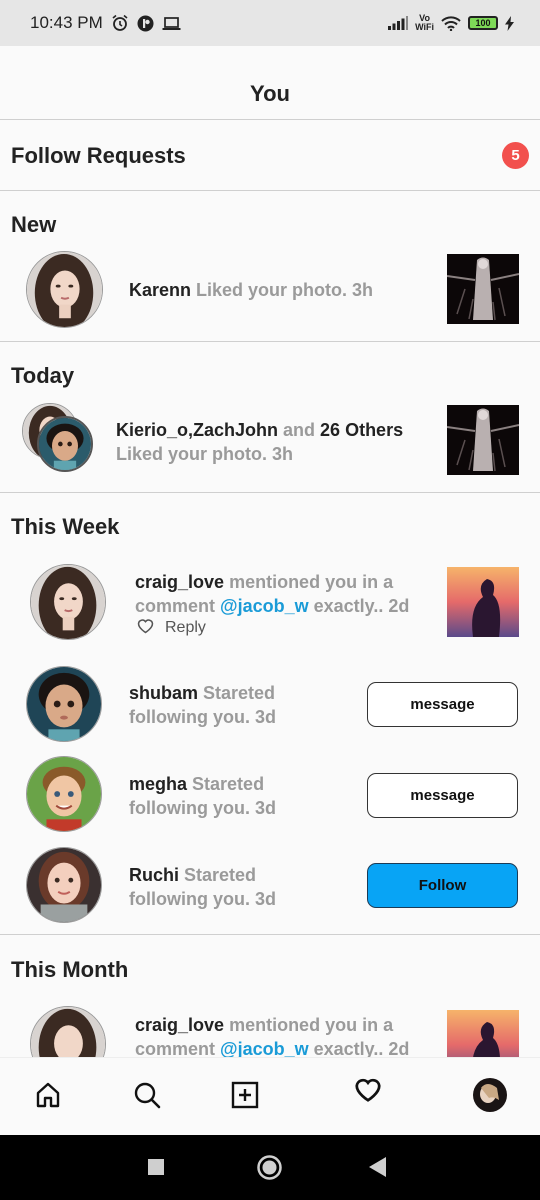  Describe the element at coordinates (64, 885) in the screenshot. I see `avatar-ruchi` at that location.